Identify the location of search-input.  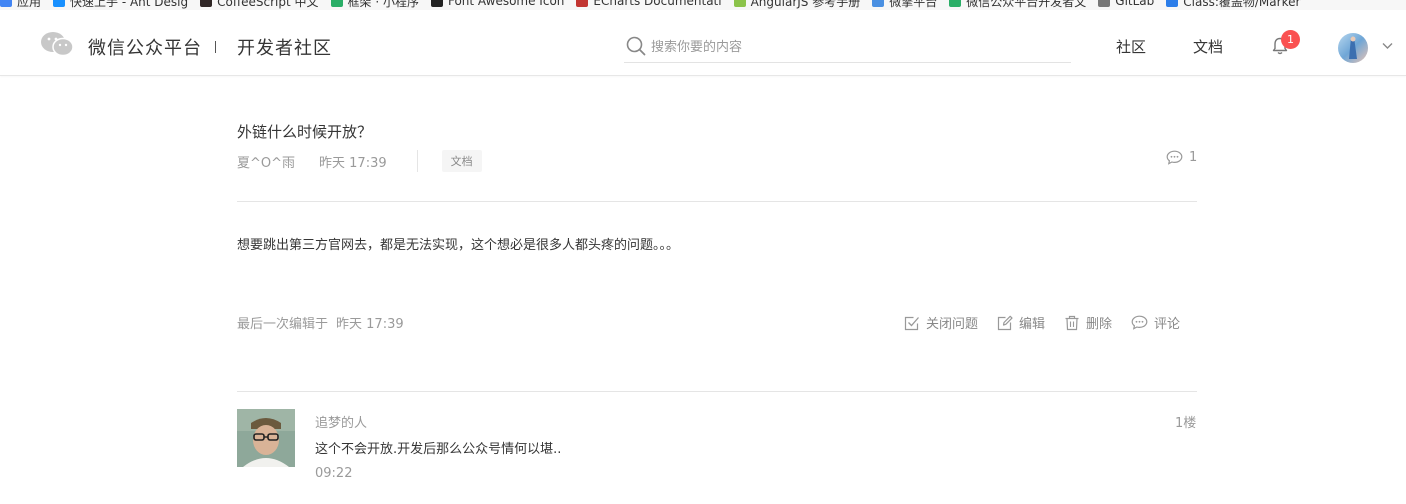
(856, 47).